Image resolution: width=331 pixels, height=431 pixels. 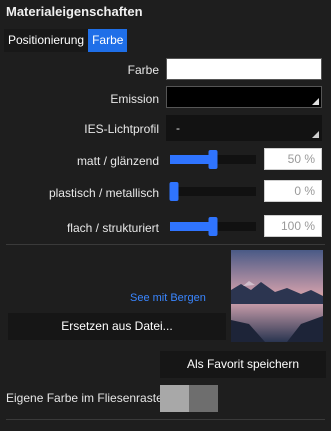 I want to click on ies-label: IES-Lichtprofil, so click(x=121, y=129).